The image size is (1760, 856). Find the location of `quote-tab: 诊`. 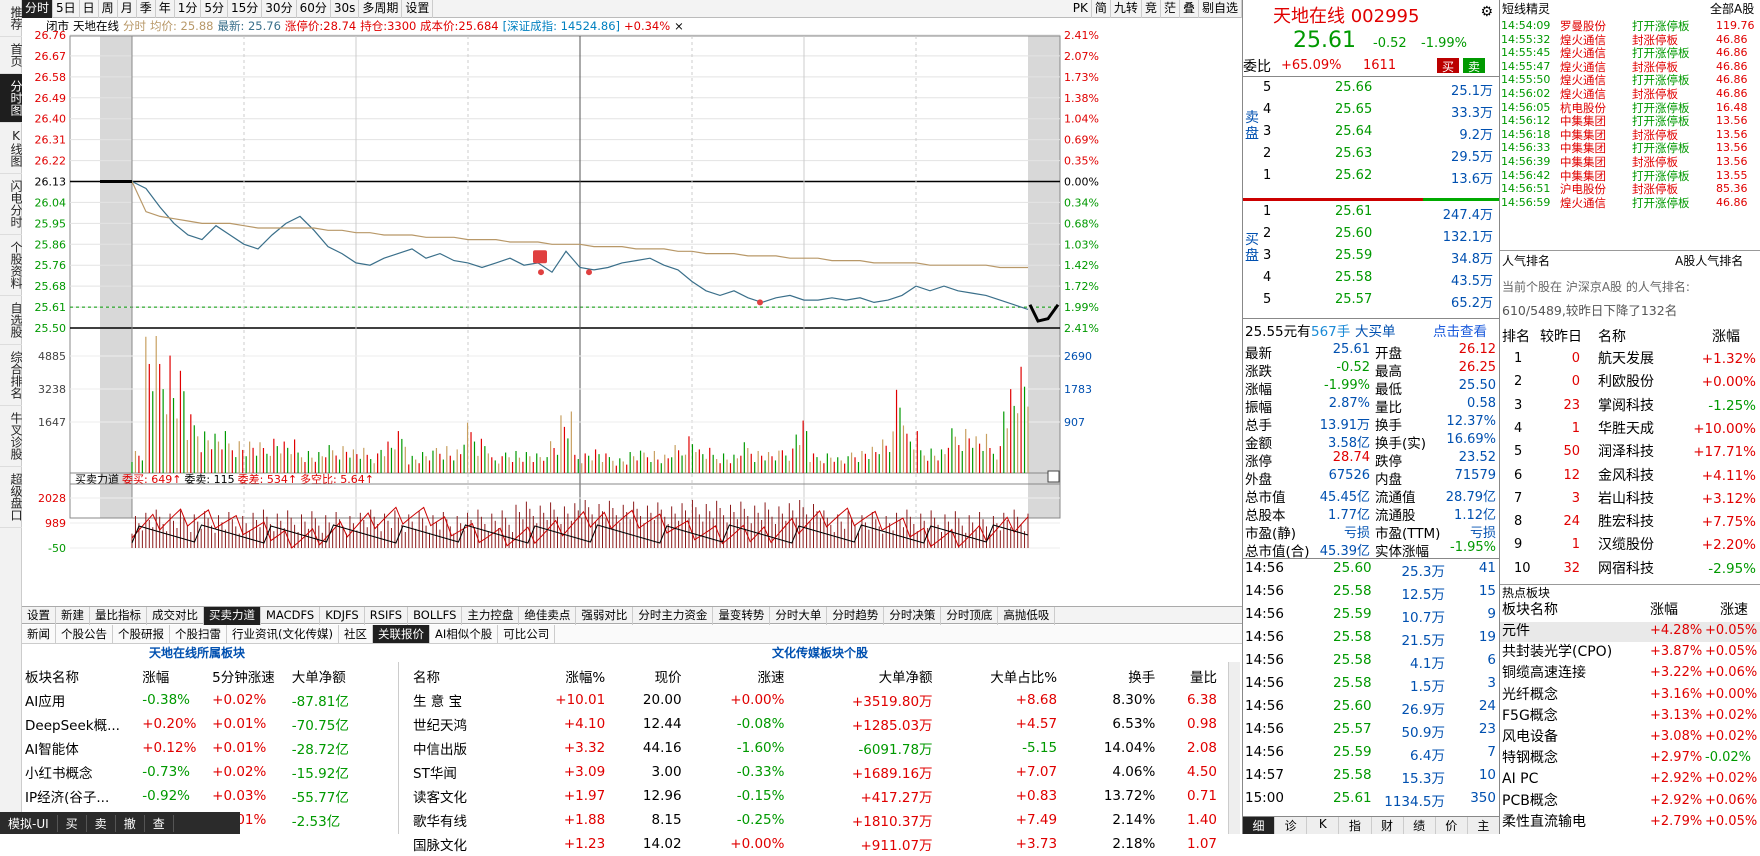

quote-tab: 诊 is located at coordinates (1291, 825).